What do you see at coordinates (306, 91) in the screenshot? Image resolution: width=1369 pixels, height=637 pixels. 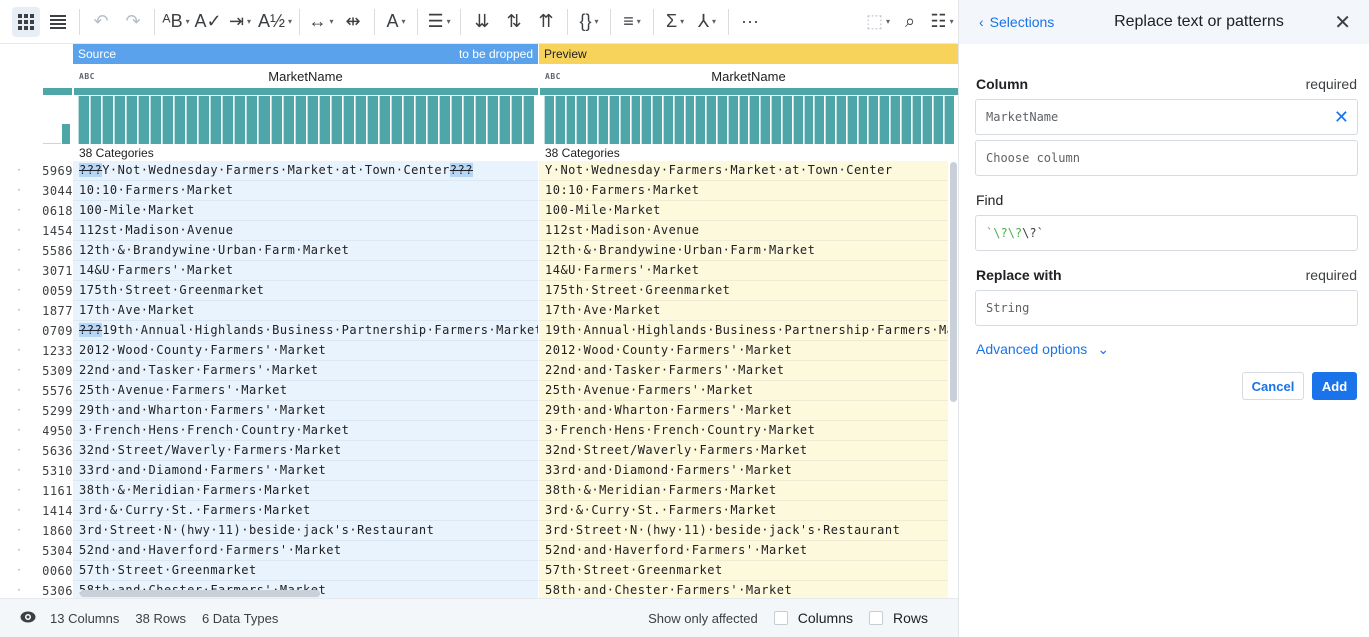 I see `source-quality-bar` at bounding box center [306, 91].